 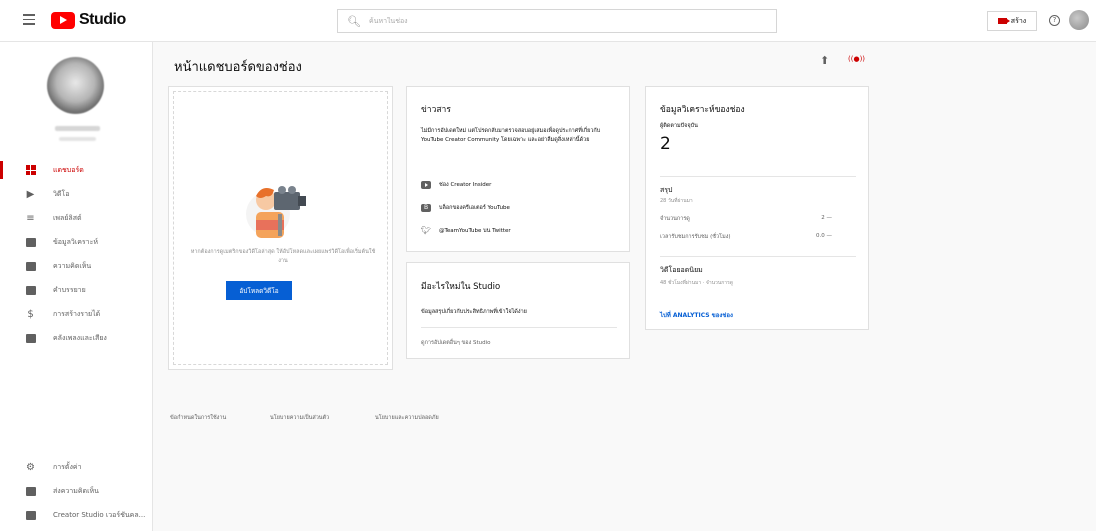 I want to click on studio-logo: Studio, so click(x=88, y=20).